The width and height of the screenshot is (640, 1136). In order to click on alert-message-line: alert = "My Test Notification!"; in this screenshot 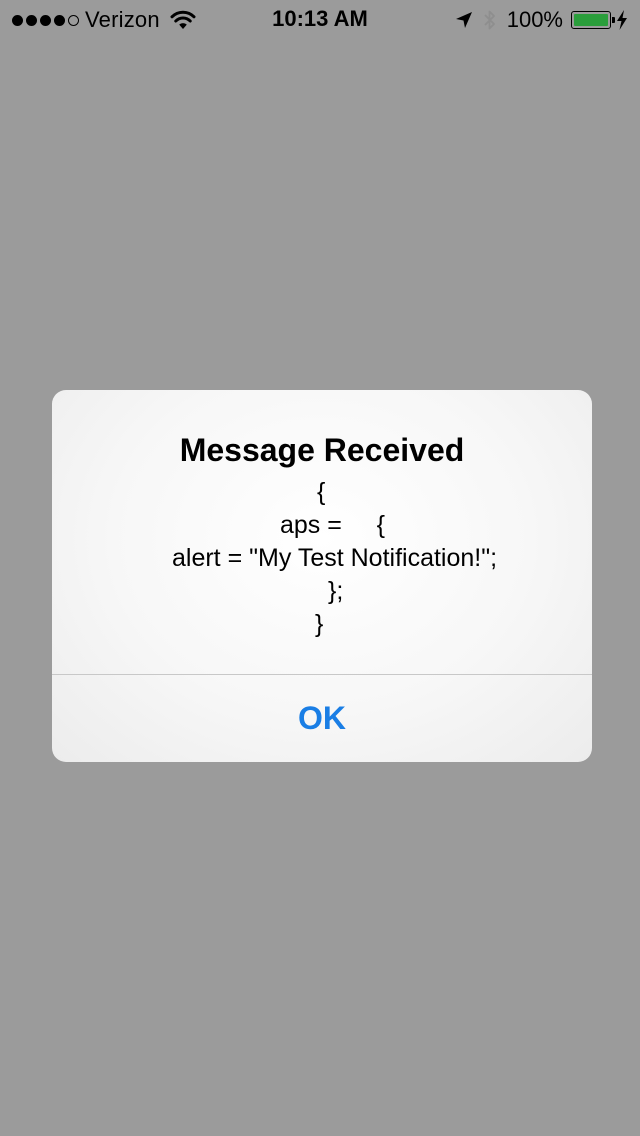, I will do `click(335, 558)`.